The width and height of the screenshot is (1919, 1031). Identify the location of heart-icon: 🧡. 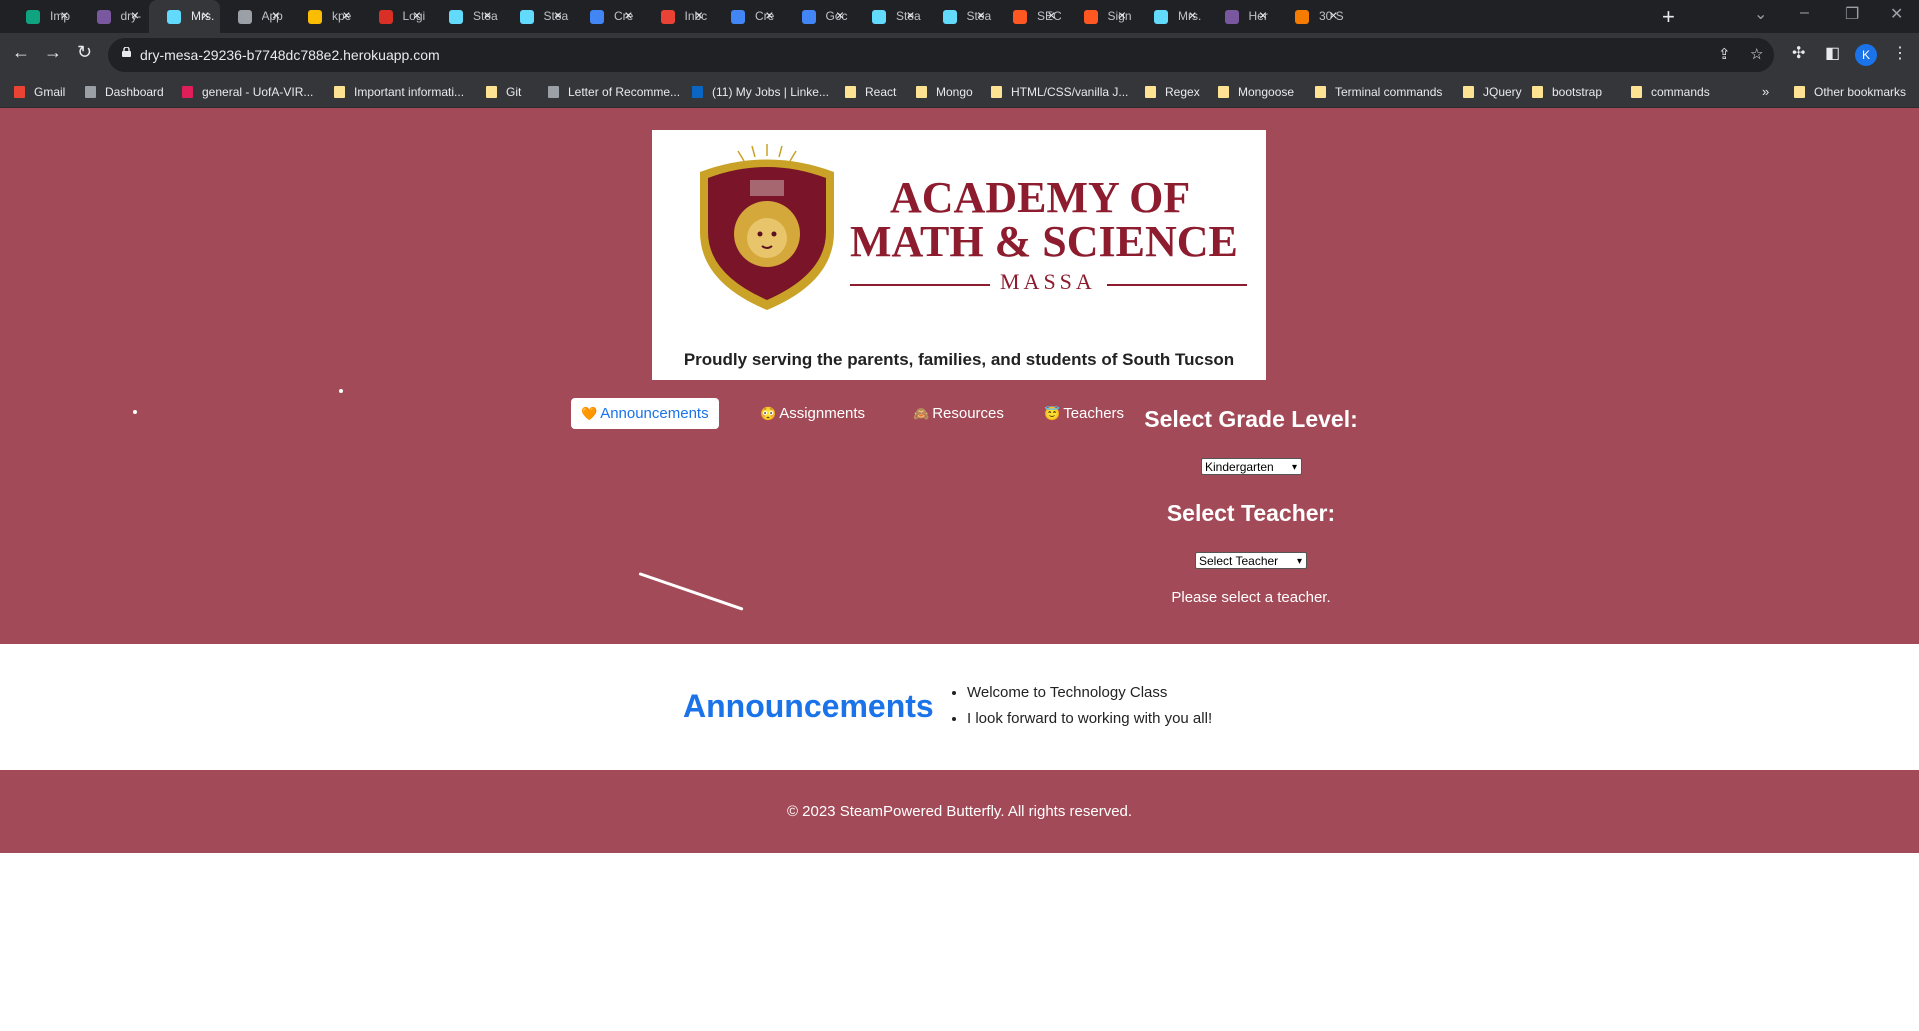
(589, 413).